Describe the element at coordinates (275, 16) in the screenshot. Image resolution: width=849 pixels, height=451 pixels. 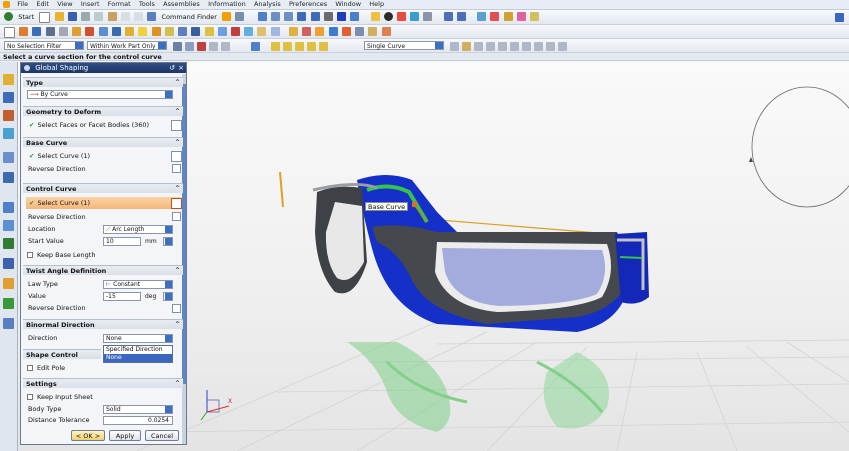
I see `zoom-icon` at that location.